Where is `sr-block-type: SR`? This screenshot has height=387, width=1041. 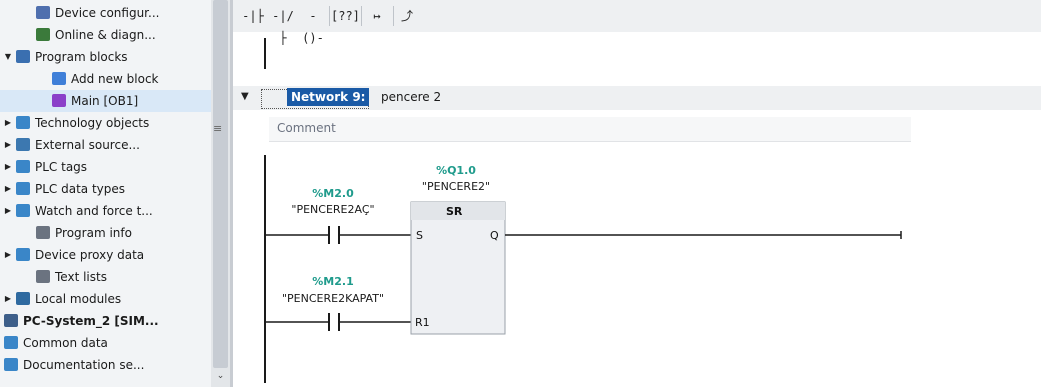 sr-block-type: SR is located at coordinates (454, 211).